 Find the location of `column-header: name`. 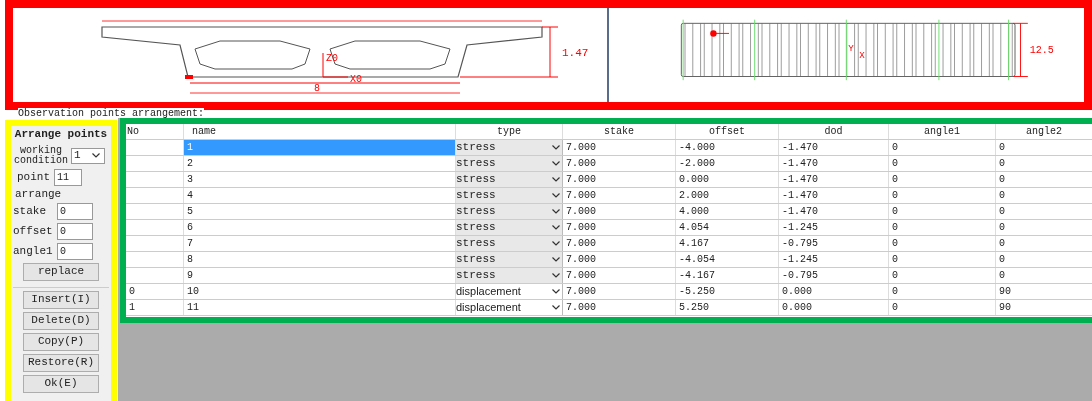

column-header: name is located at coordinates (320, 131).